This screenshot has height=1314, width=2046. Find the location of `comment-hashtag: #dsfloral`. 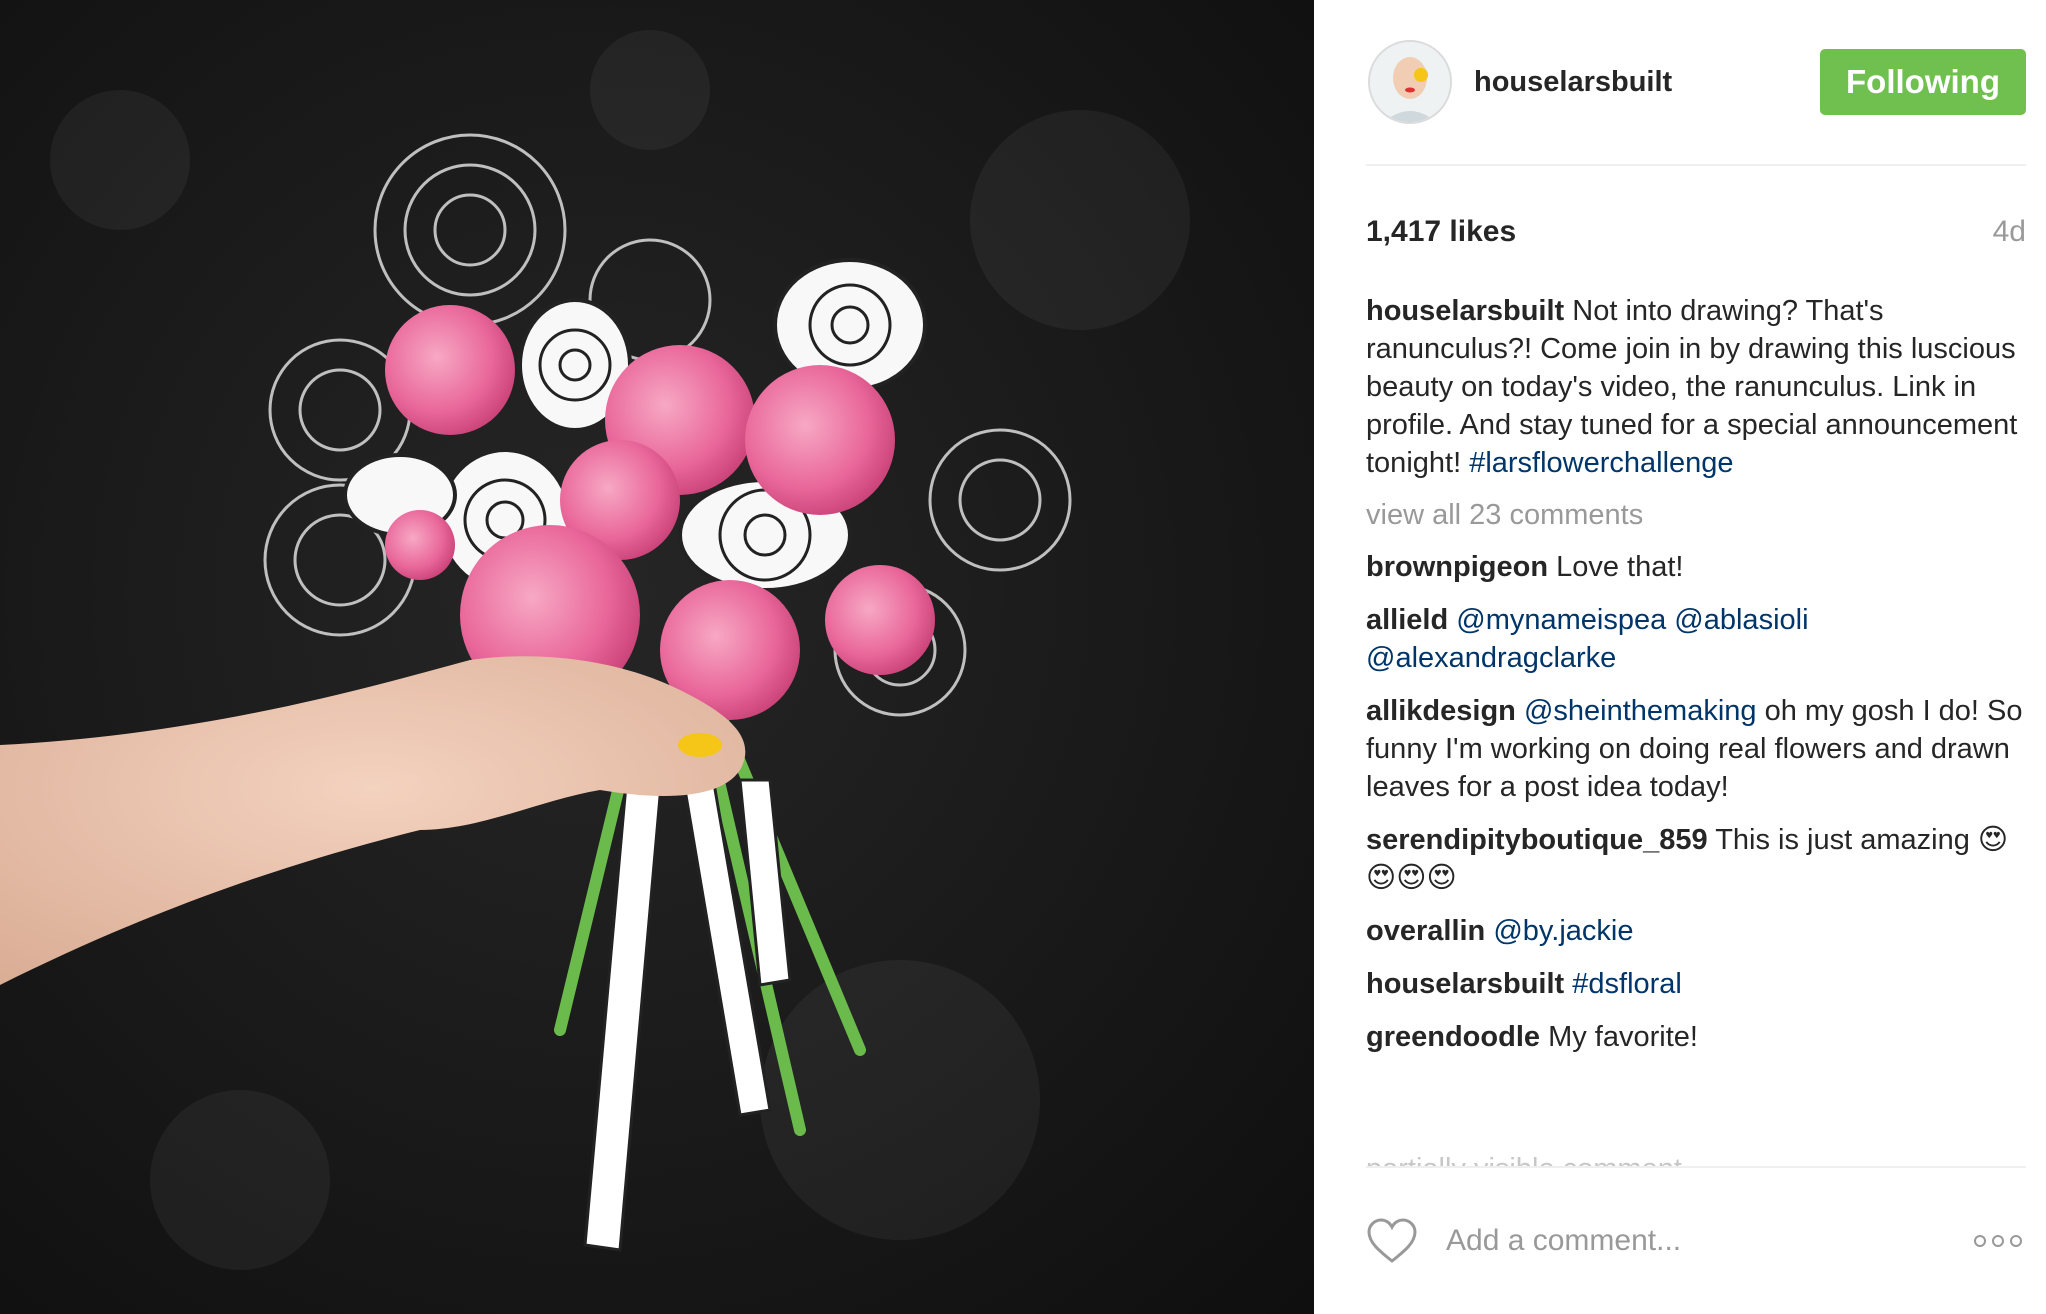

comment-hashtag: #dsfloral is located at coordinates (1627, 984).